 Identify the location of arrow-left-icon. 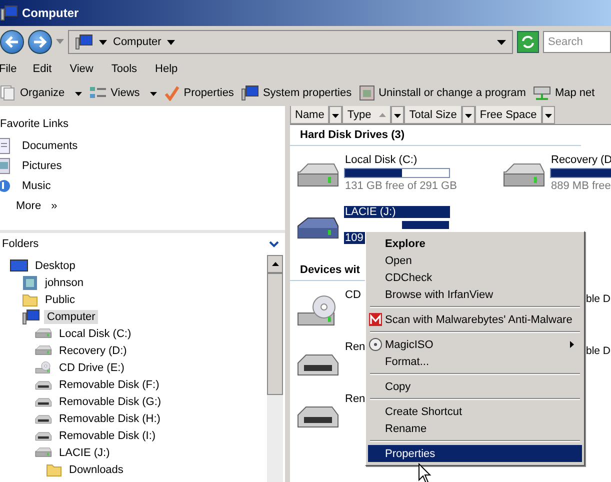
(12, 42).